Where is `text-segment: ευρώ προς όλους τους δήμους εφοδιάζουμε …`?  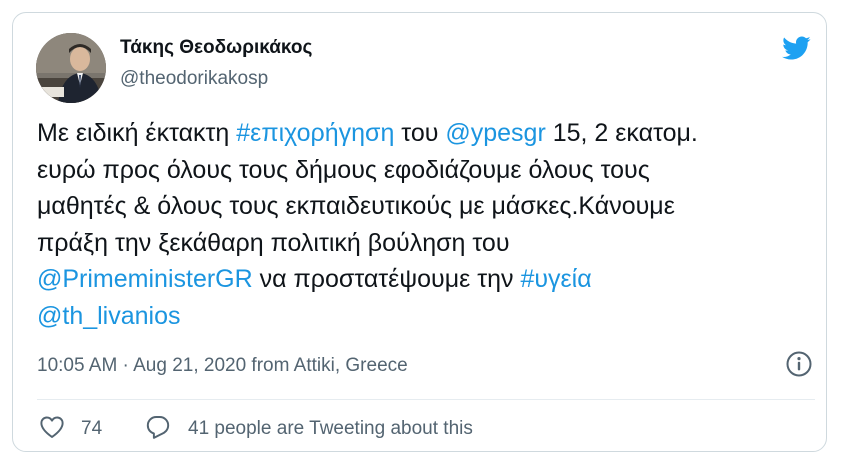
text-segment: ευρώ προς όλους τους δήμους εφοδιάζουμε … is located at coordinates (343, 169).